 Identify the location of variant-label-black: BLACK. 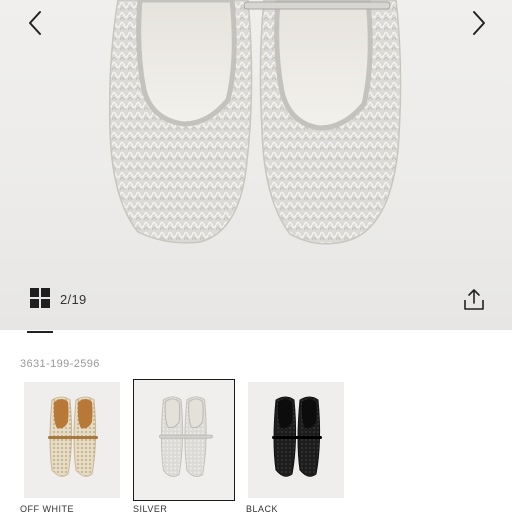
(262, 509).